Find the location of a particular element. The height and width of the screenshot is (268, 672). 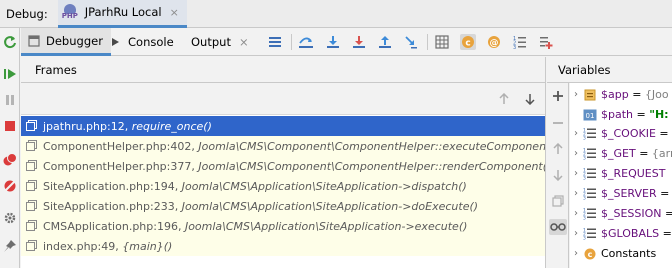

close-output-icon: × is located at coordinates (244, 42).